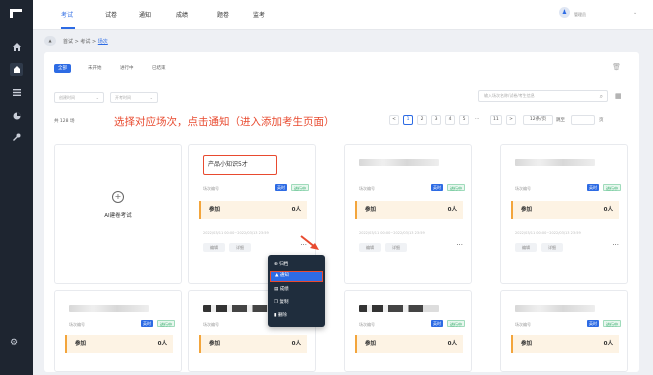 This screenshot has height=375, width=653. What do you see at coordinates (583, 120) in the screenshot?
I see `goto-page-input` at bounding box center [583, 120].